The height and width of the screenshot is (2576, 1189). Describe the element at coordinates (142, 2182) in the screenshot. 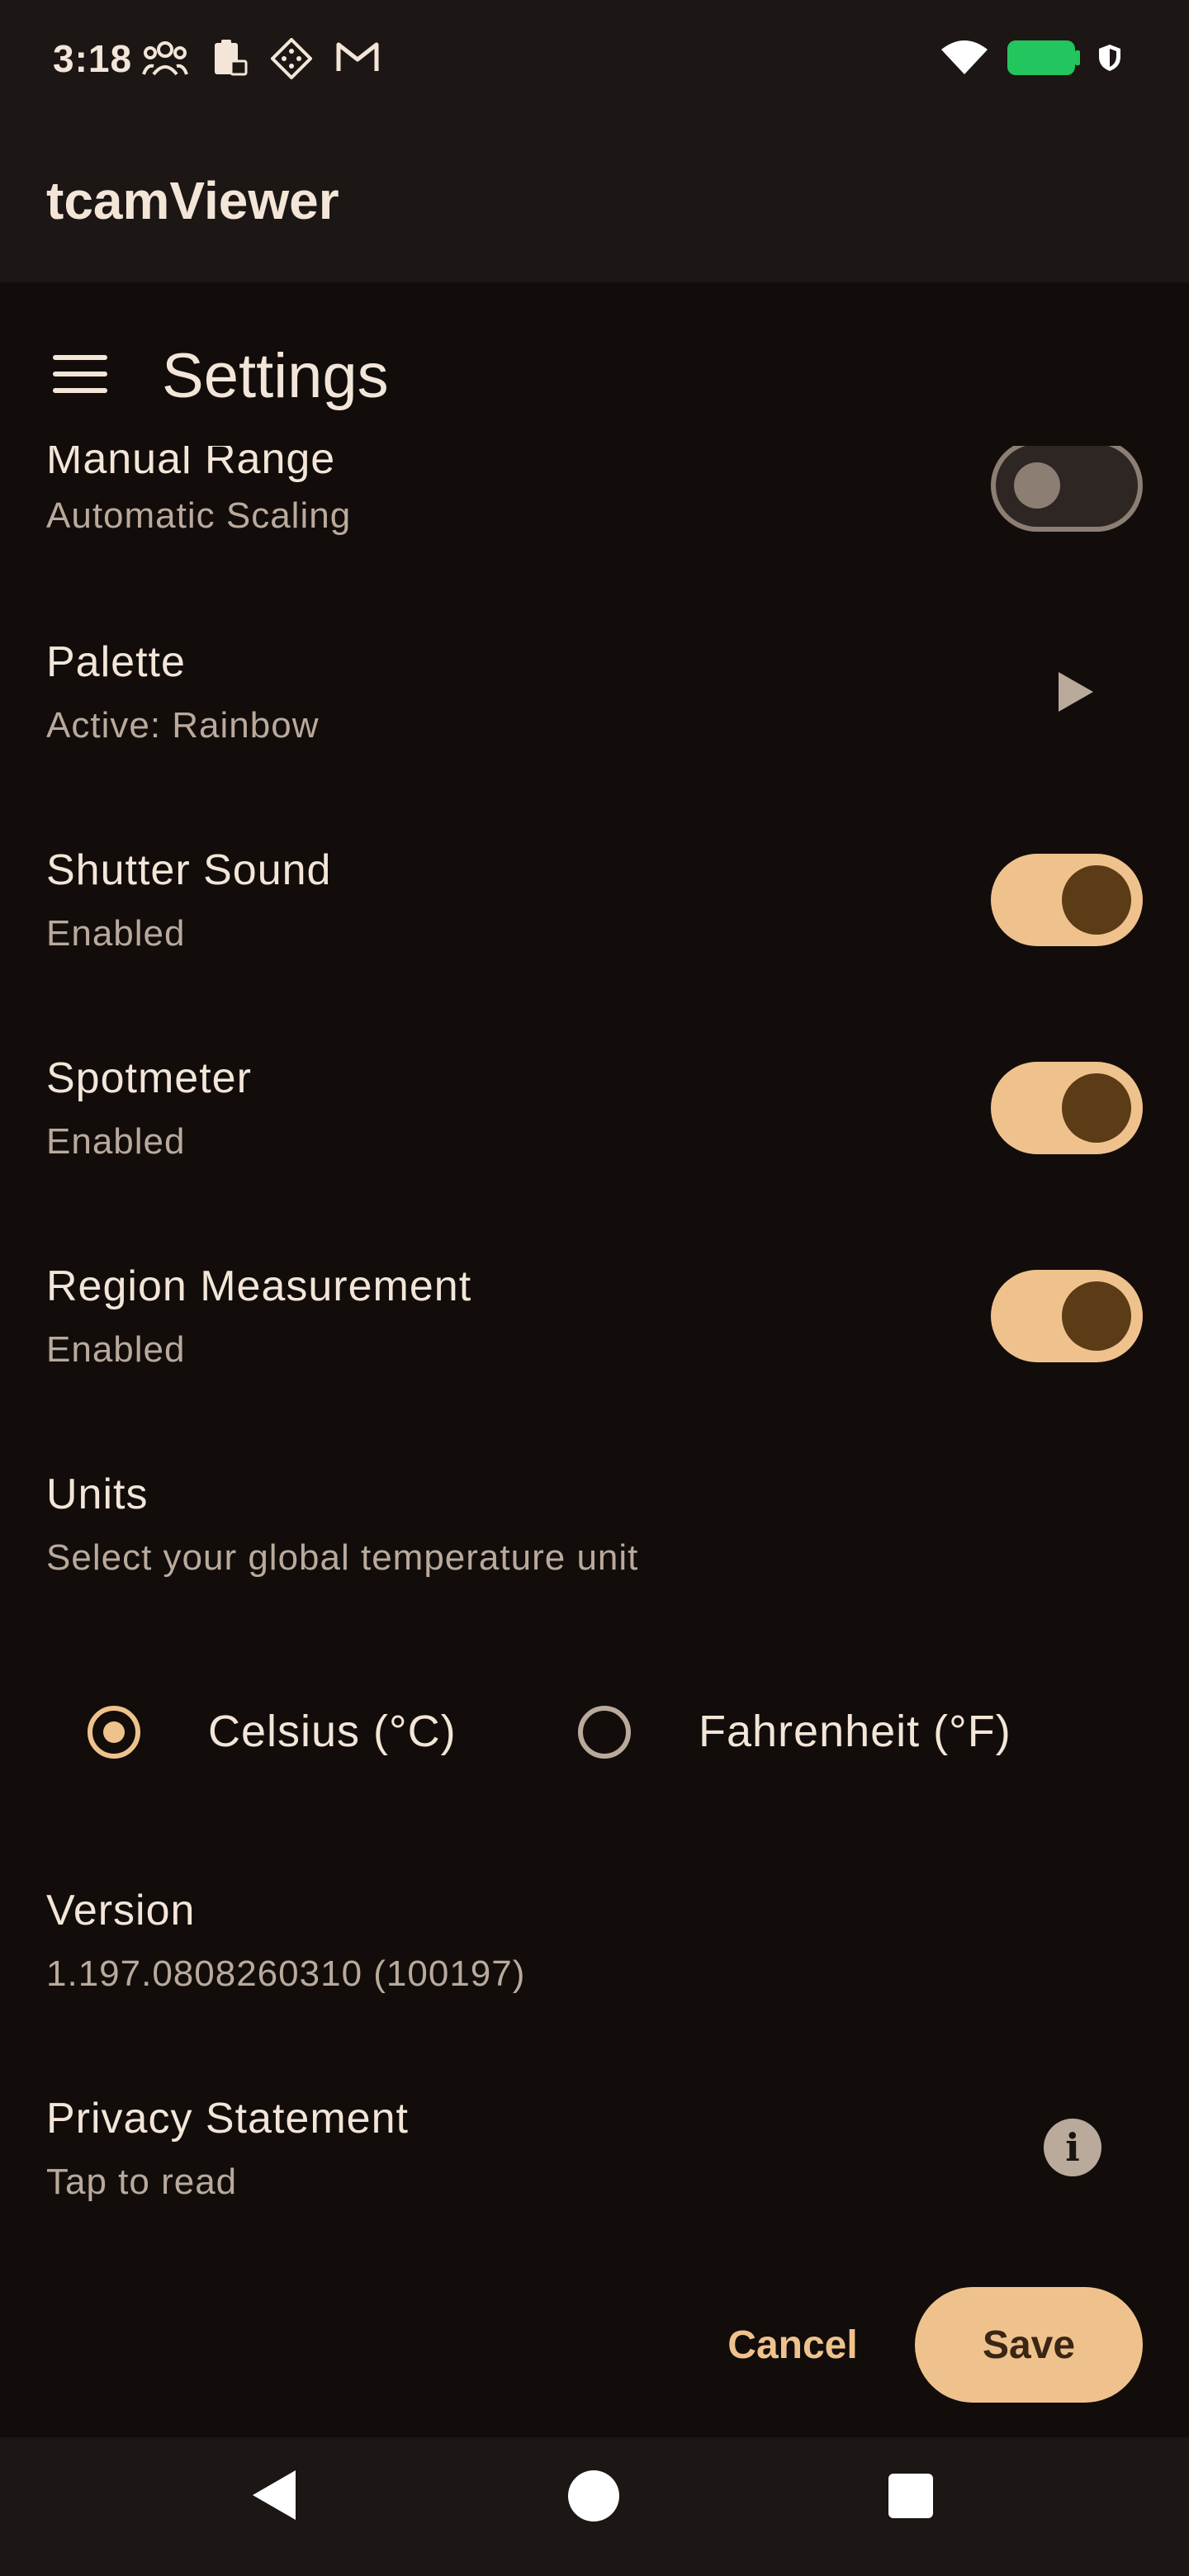

I see `privacy-subtitle: Tap to read` at that location.